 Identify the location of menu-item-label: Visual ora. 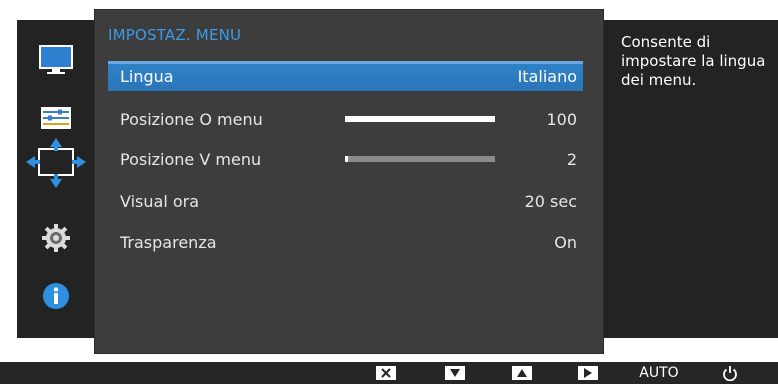
(160, 201).